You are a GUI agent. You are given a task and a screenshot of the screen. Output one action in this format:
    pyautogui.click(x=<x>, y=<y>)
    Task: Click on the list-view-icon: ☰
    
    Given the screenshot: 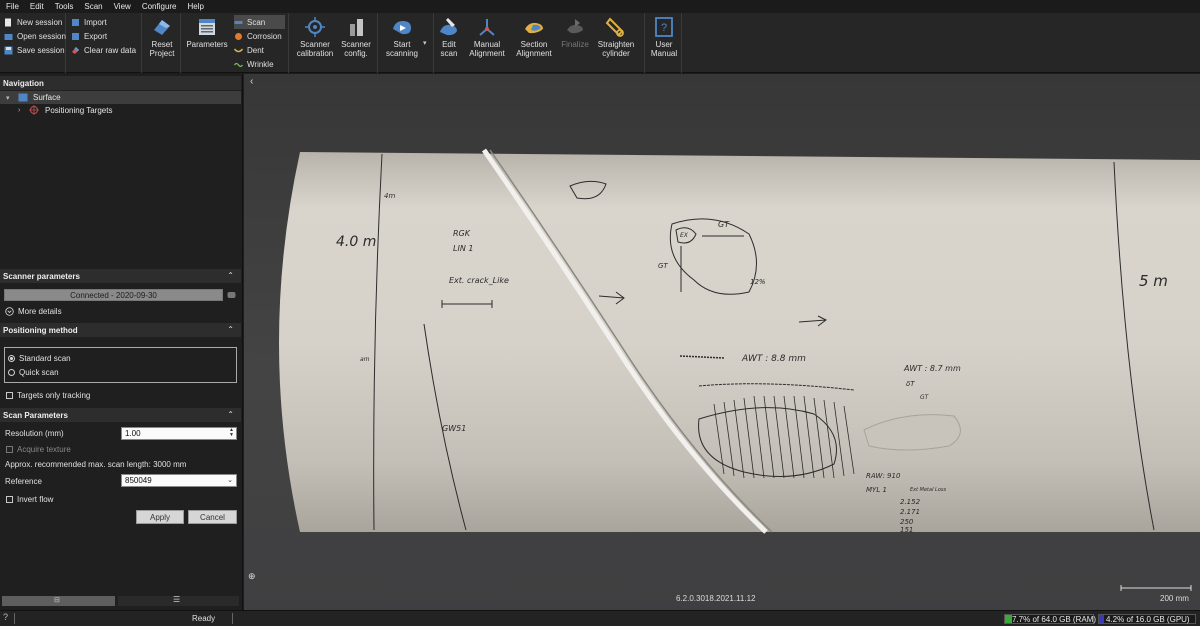 What is the action you would take?
    pyautogui.click(x=177, y=599)
    